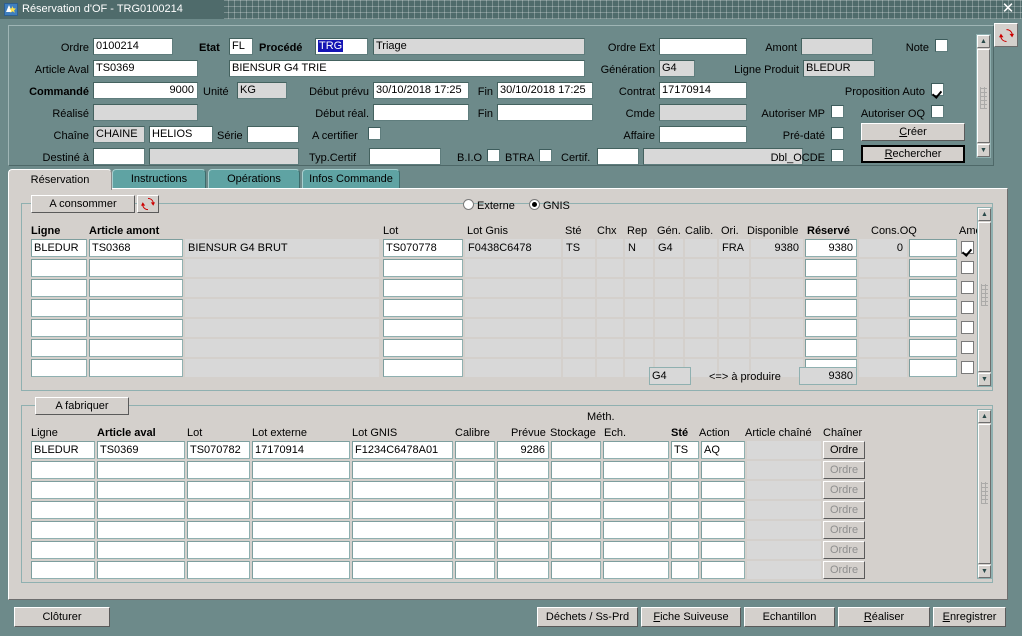 The height and width of the screenshot is (636, 1022). I want to click on fabricate-cell-lot_gnis: F1234C6478A01, so click(402, 450).